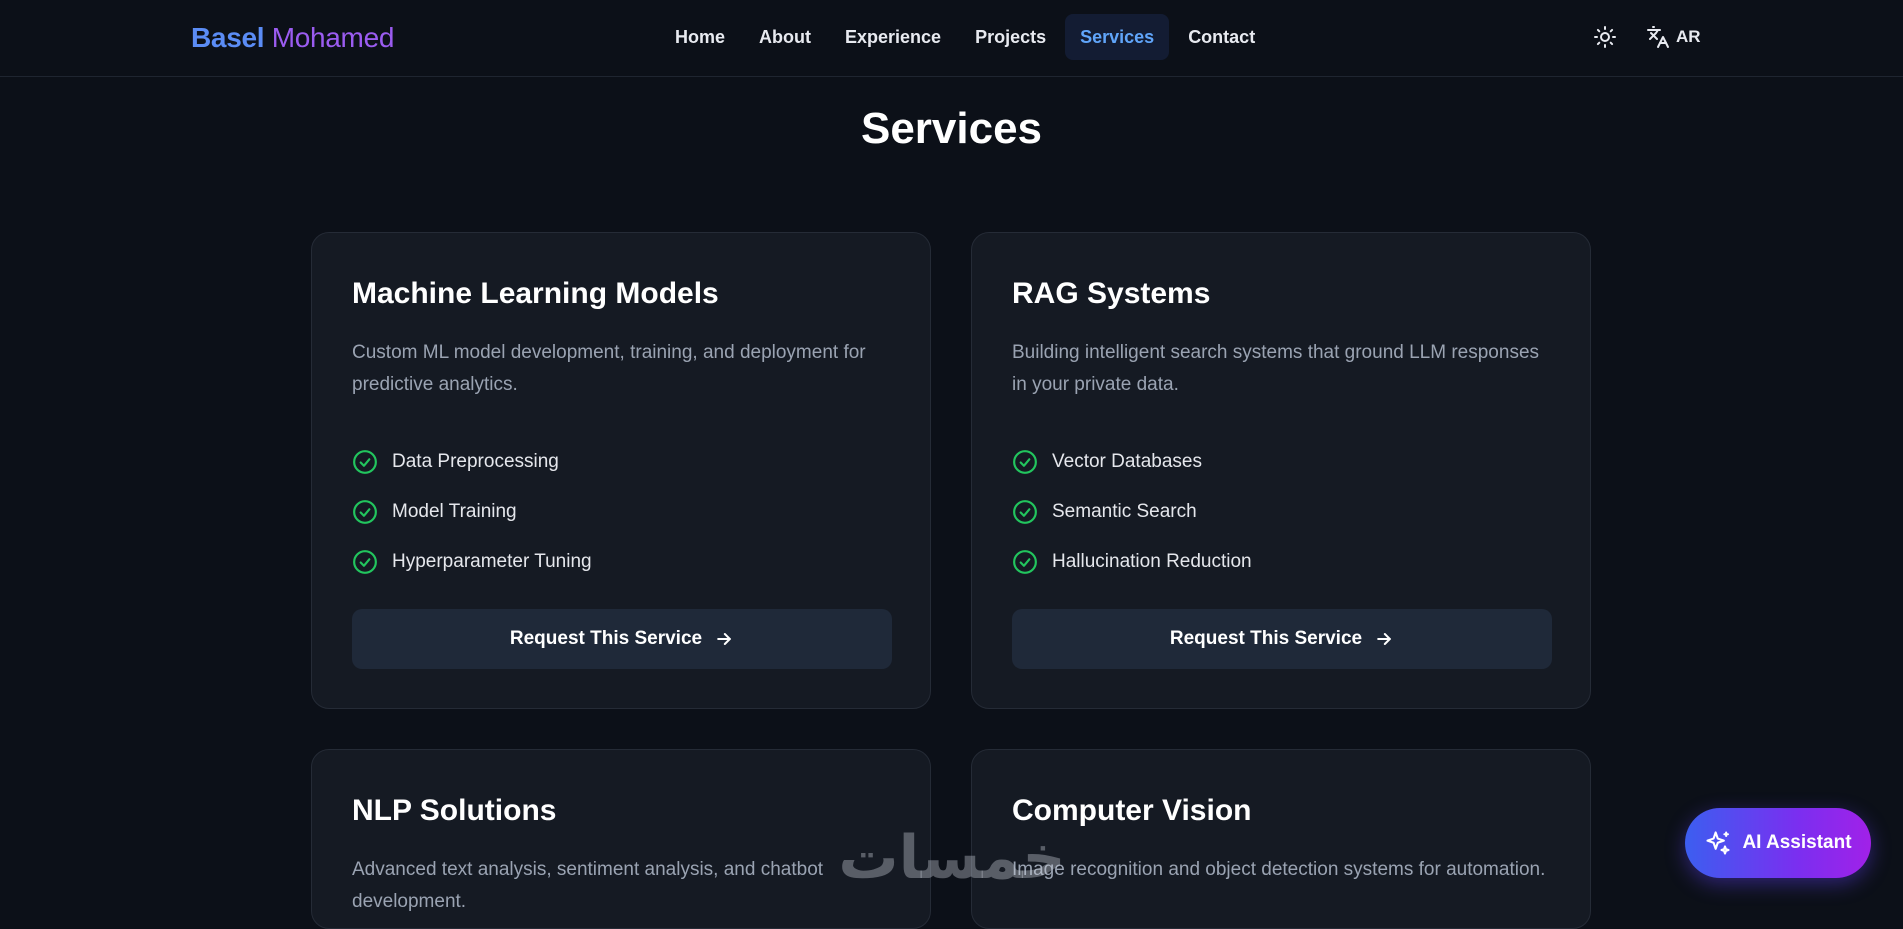 The height and width of the screenshot is (929, 1903). I want to click on feature-item: Semantic Search, so click(1132, 512).